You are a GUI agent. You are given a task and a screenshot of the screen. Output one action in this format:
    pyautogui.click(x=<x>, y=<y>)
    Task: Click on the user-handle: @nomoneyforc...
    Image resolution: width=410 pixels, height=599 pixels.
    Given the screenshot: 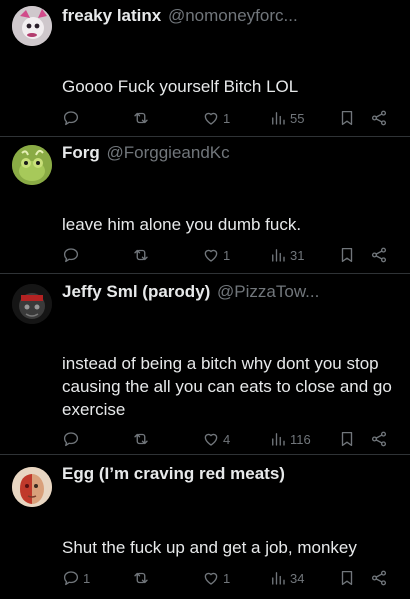 What is the action you would take?
    pyautogui.click(x=233, y=15)
    